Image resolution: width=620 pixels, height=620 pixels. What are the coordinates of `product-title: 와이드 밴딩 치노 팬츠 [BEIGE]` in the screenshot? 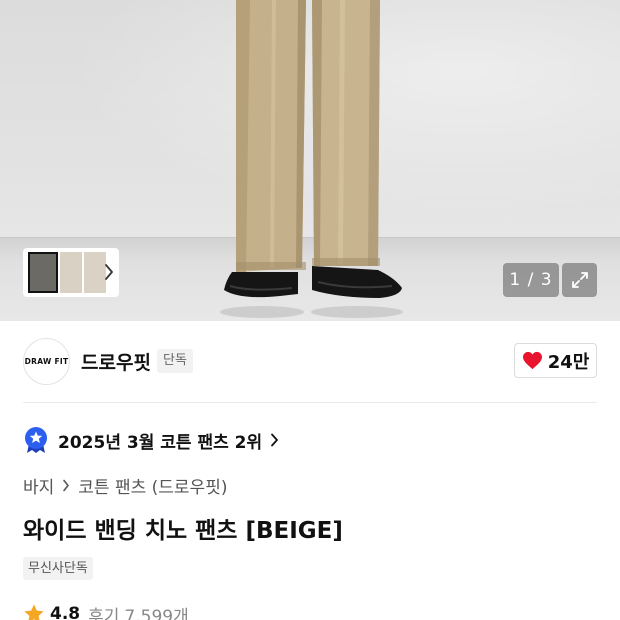 It's located at (183, 531).